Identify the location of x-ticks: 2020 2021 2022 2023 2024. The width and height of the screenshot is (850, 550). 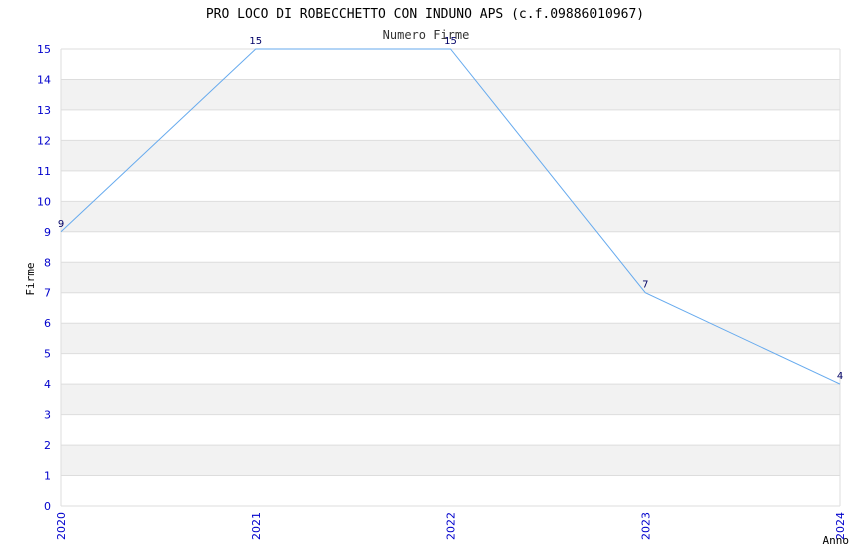
(451, 526).